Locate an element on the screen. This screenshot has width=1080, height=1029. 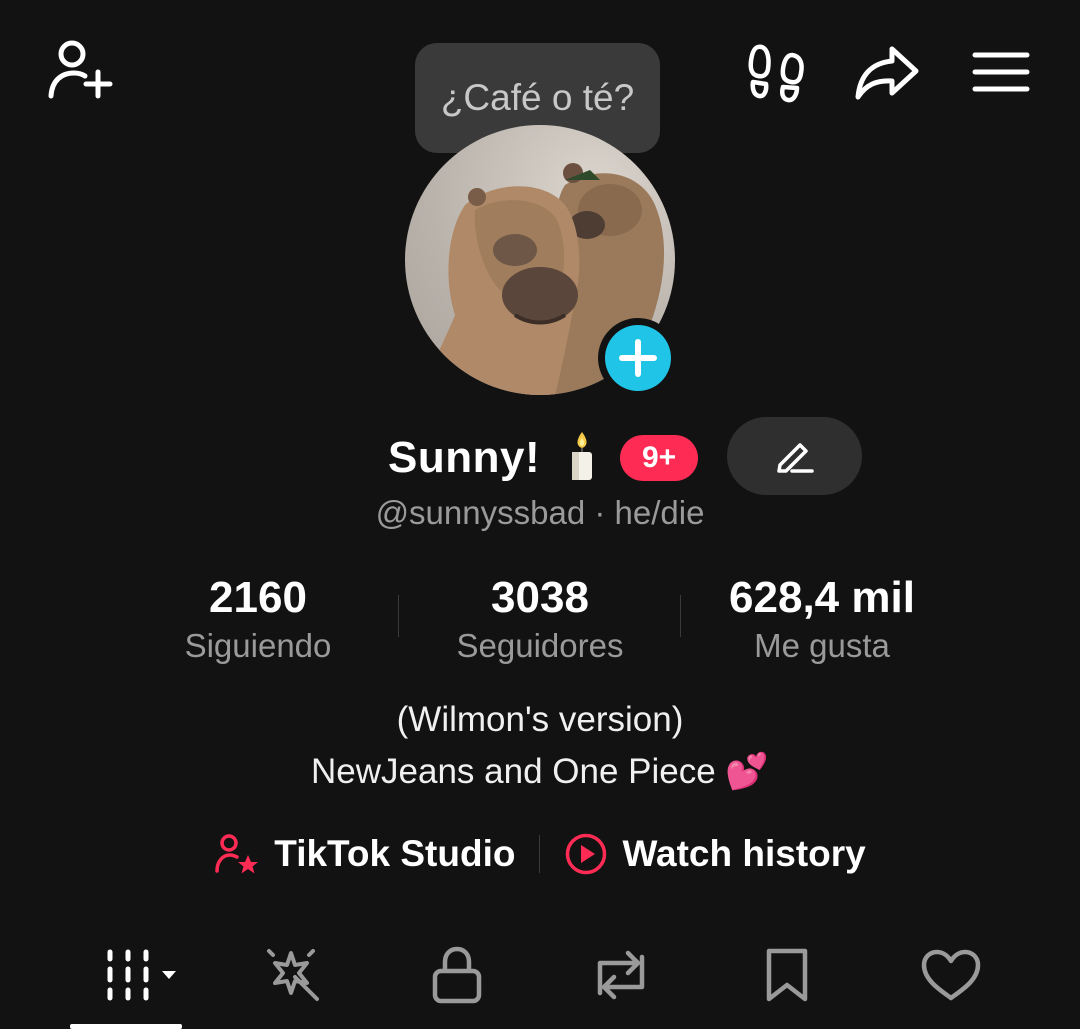
creator-star-icon is located at coordinates (237, 854).